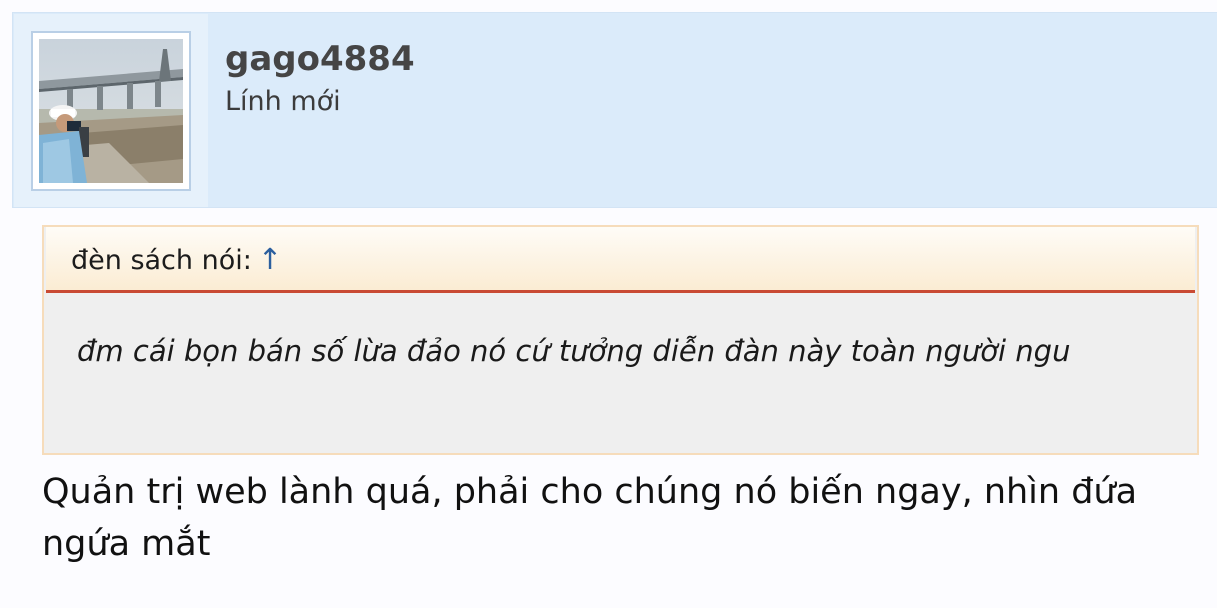 The width and height of the screenshot is (1217, 608). I want to click on avatar-photo-icon, so click(111, 111).